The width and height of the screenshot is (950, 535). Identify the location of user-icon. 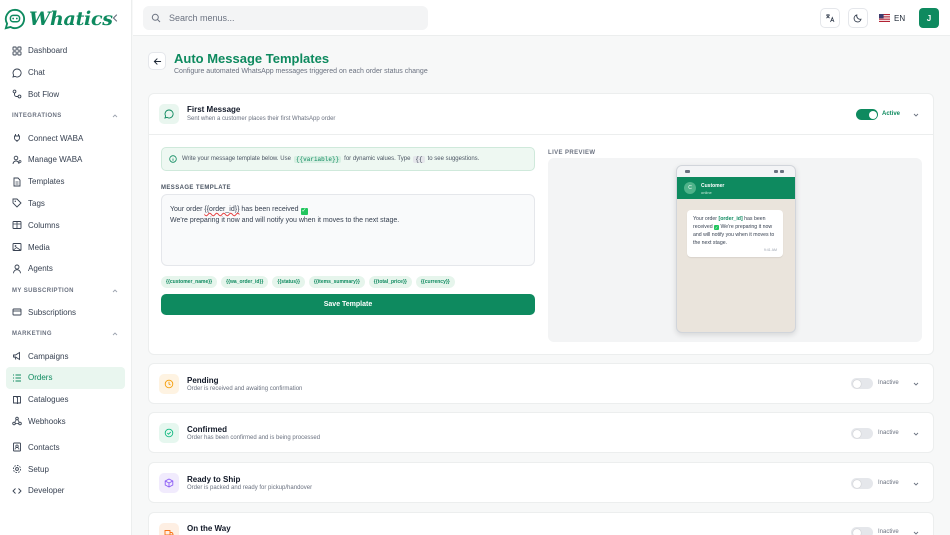
(17, 269).